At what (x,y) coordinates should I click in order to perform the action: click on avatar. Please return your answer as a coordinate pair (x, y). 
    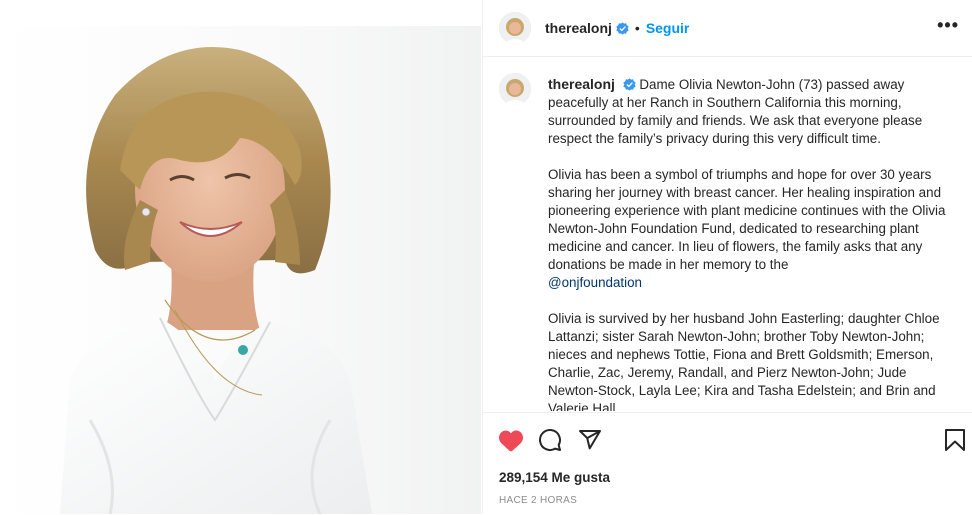
    Looking at the image, I should click on (515, 28).